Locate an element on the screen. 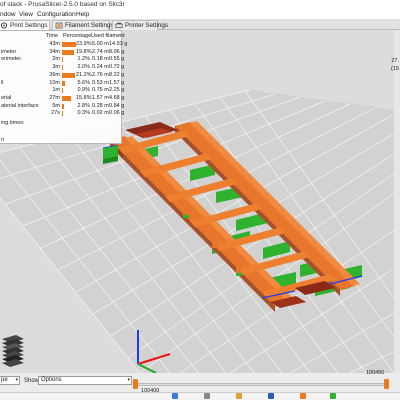 This screenshot has height=400, width=400. feature-length: 2.76 m is located at coordinates (100, 74).